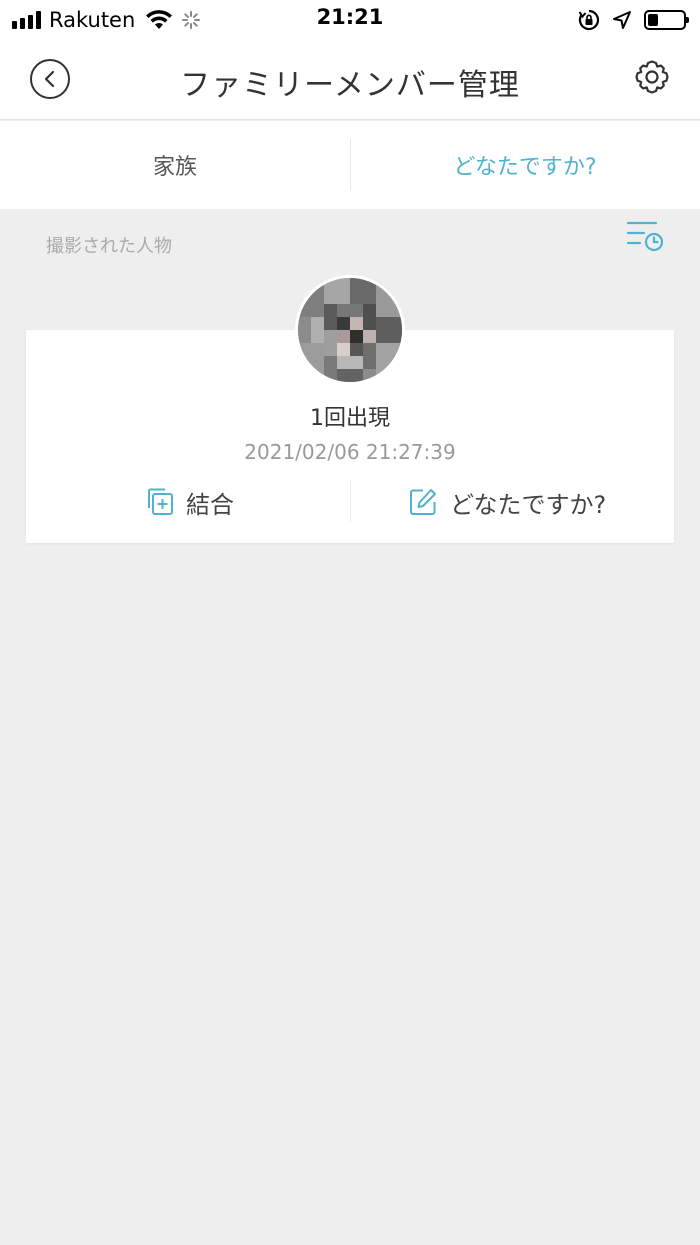 The width and height of the screenshot is (700, 1245). Describe the element at coordinates (350, 418) in the screenshot. I see `appearance-count: 1回出現` at that location.